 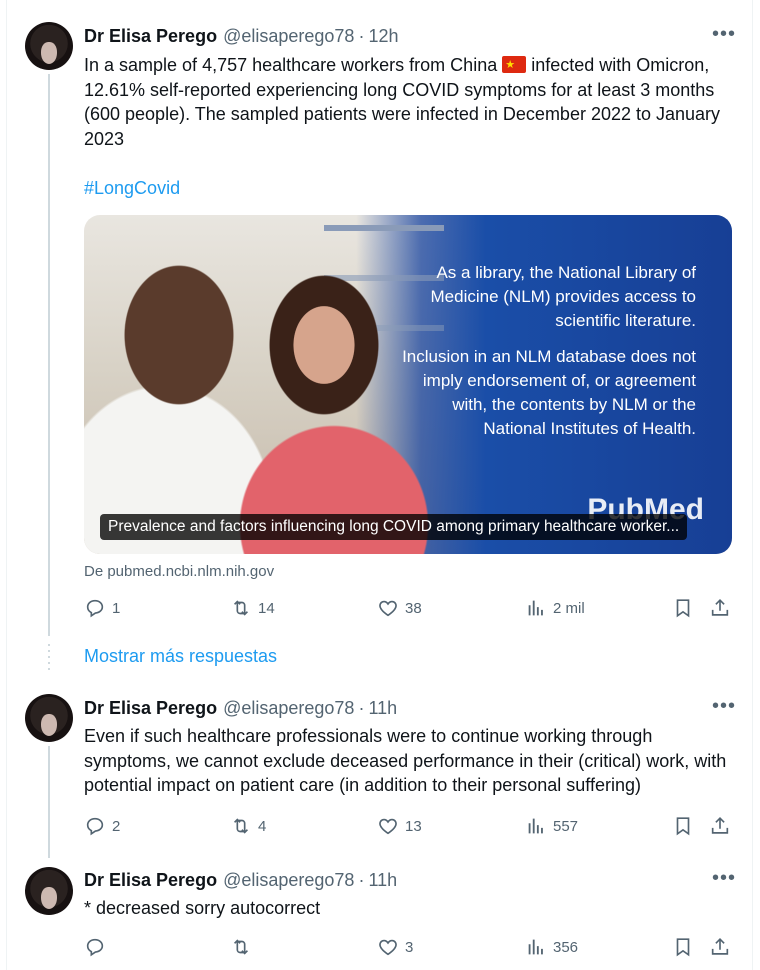 What do you see at coordinates (384, 228) in the screenshot?
I see `bookshelf` at bounding box center [384, 228].